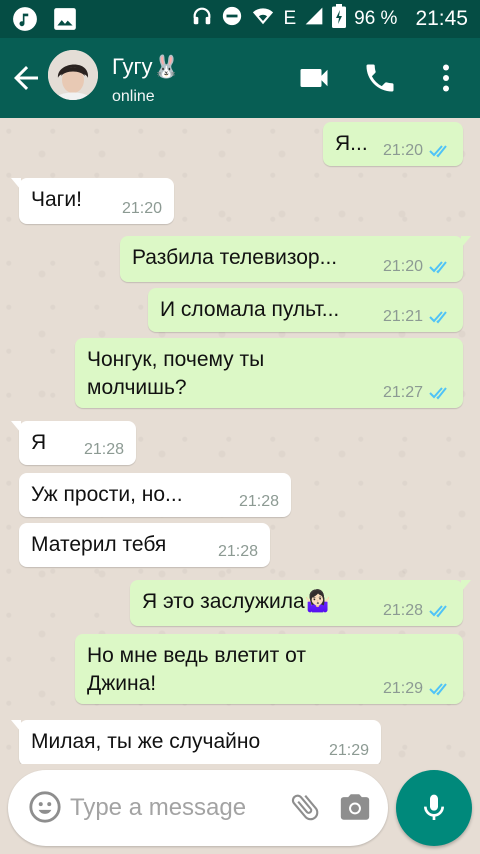 The height and width of the screenshot is (854, 480). What do you see at coordinates (196, 669) in the screenshot?
I see `message-text: Но мне ведь влетит от Джина!` at bounding box center [196, 669].